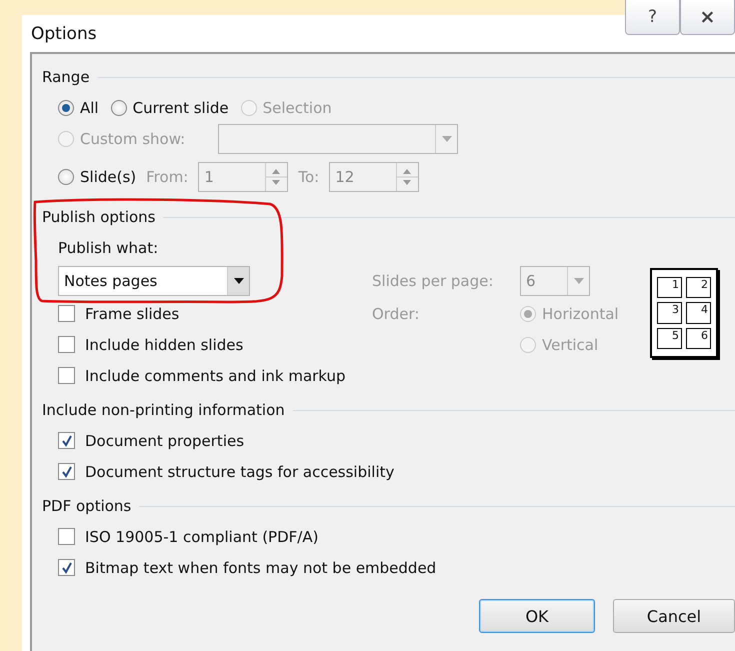 This screenshot has width=735, height=651. I want to click on cancel-button: Cancel, so click(674, 616).